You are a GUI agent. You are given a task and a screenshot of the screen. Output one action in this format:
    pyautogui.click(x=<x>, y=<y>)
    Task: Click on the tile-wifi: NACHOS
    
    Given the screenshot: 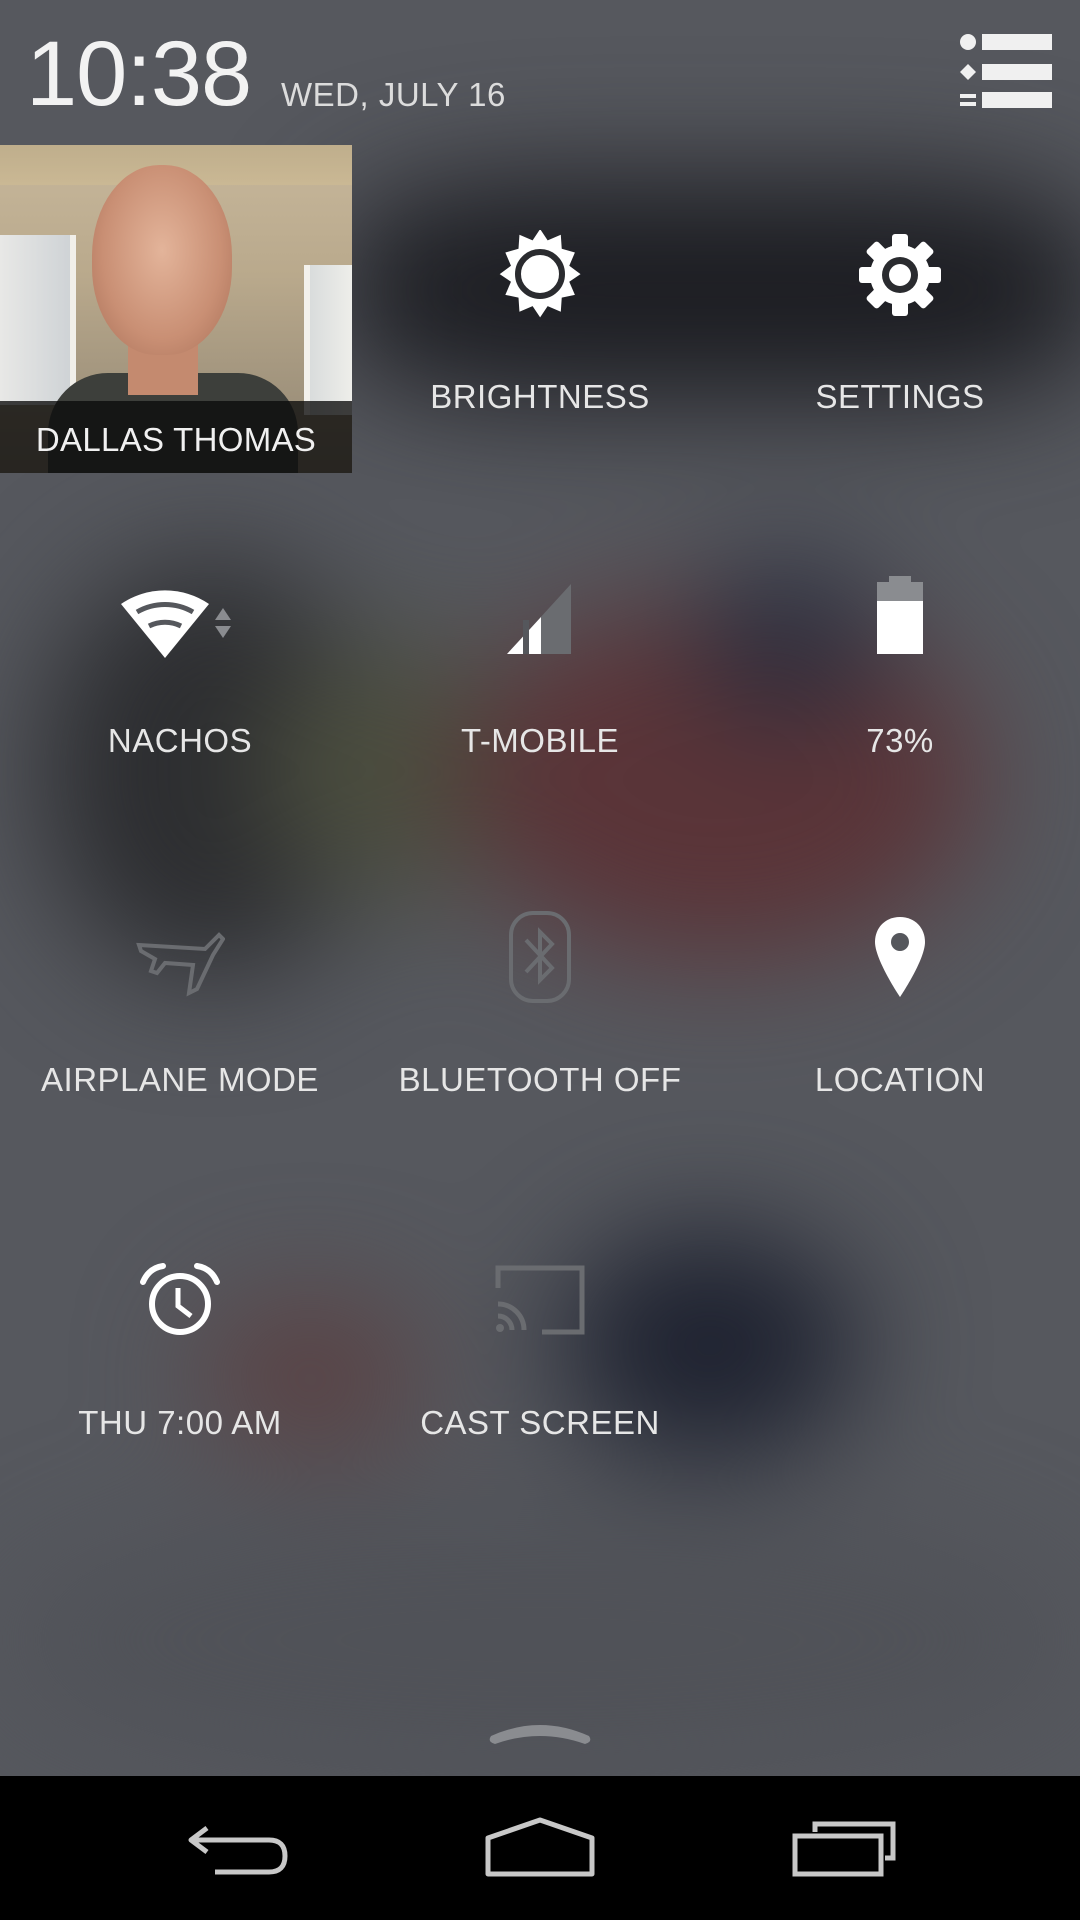 What is the action you would take?
    pyautogui.click(x=180, y=670)
    